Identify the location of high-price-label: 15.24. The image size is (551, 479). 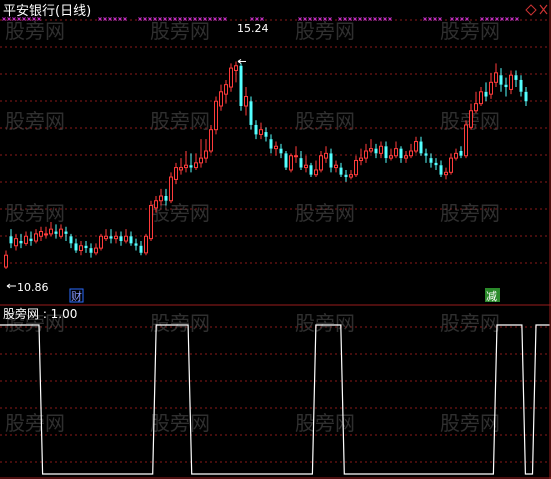
(253, 28).